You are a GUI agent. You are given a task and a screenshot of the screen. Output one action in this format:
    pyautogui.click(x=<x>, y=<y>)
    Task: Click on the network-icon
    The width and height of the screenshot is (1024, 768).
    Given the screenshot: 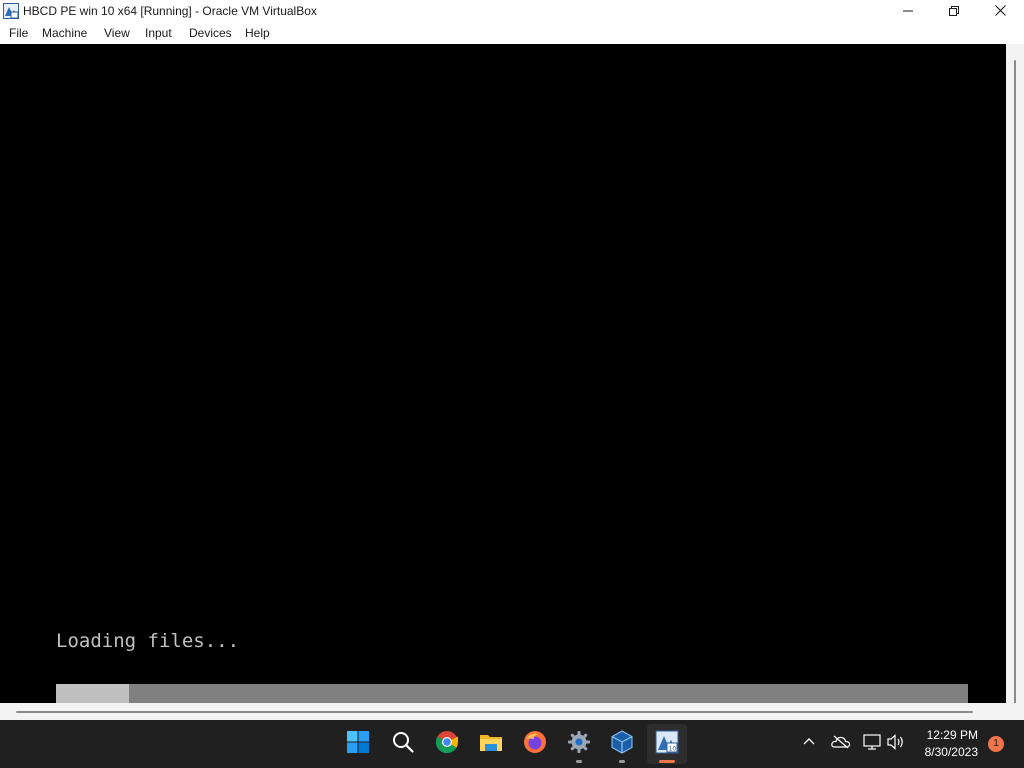 What is the action you would take?
    pyautogui.click(x=872, y=744)
    